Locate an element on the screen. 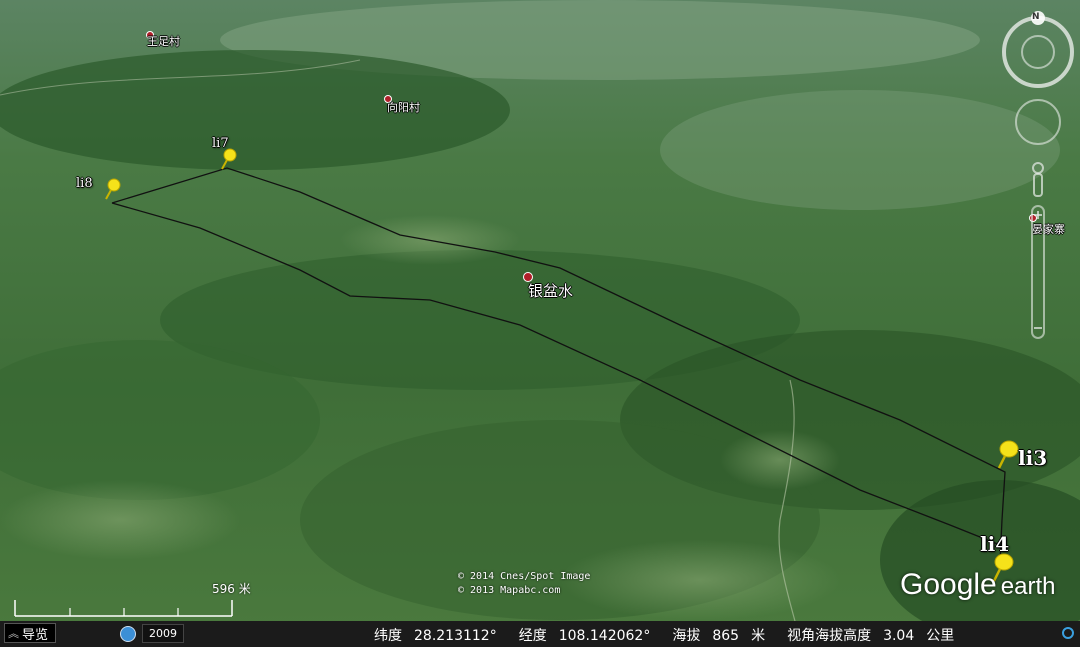 The image size is (1080, 647). elevation-unit: 米 is located at coordinates (758, 636).